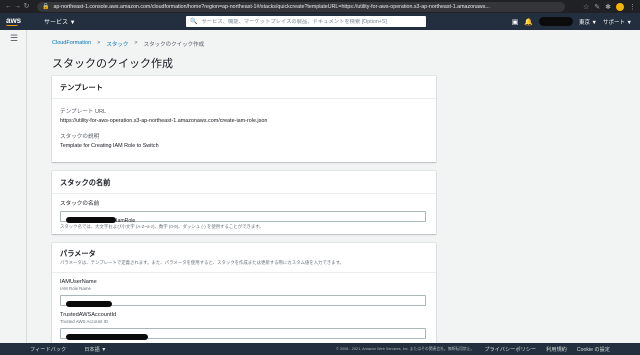  What do you see at coordinates (78, 282) in the screenshot?
I see `param-iamusername-label: IAMUserName` at bounding box center [78, 282].